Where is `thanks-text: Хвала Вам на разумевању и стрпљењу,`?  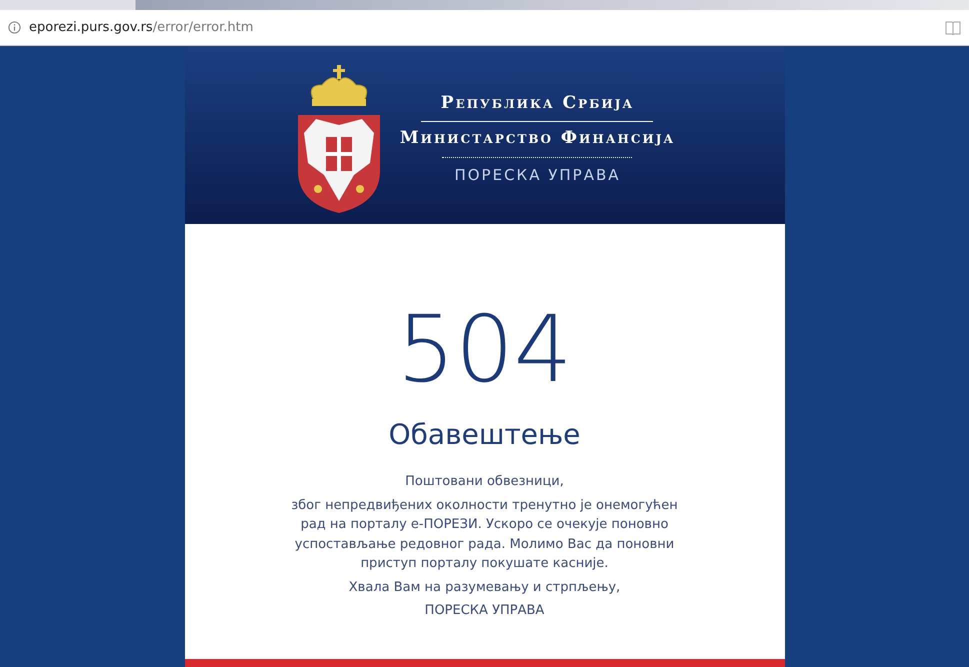
thanks-text: Хвала Вам на разумевању и стрпљењу, is located at coordinates (485, 587).